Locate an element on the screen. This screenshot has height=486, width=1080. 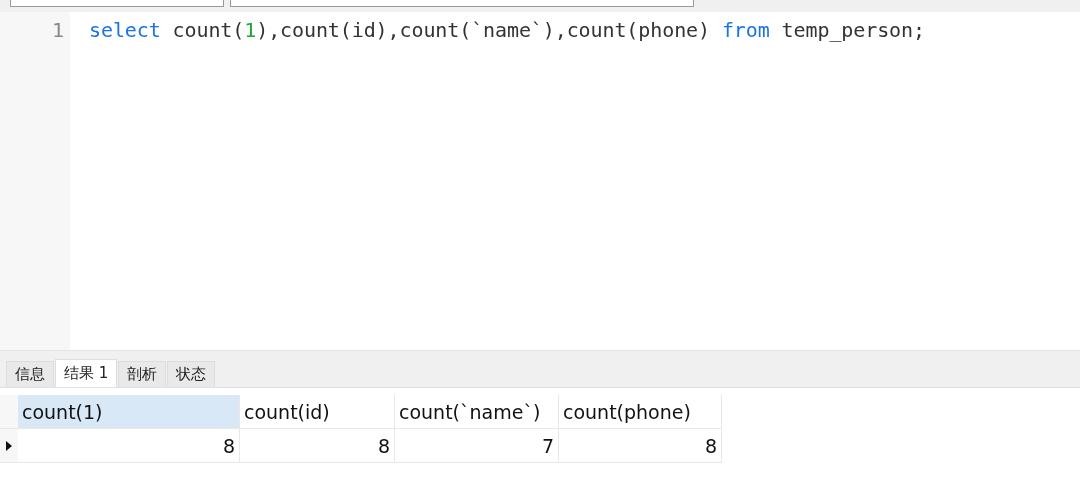
column-header: count(1) is located at coordinates (129, 412).